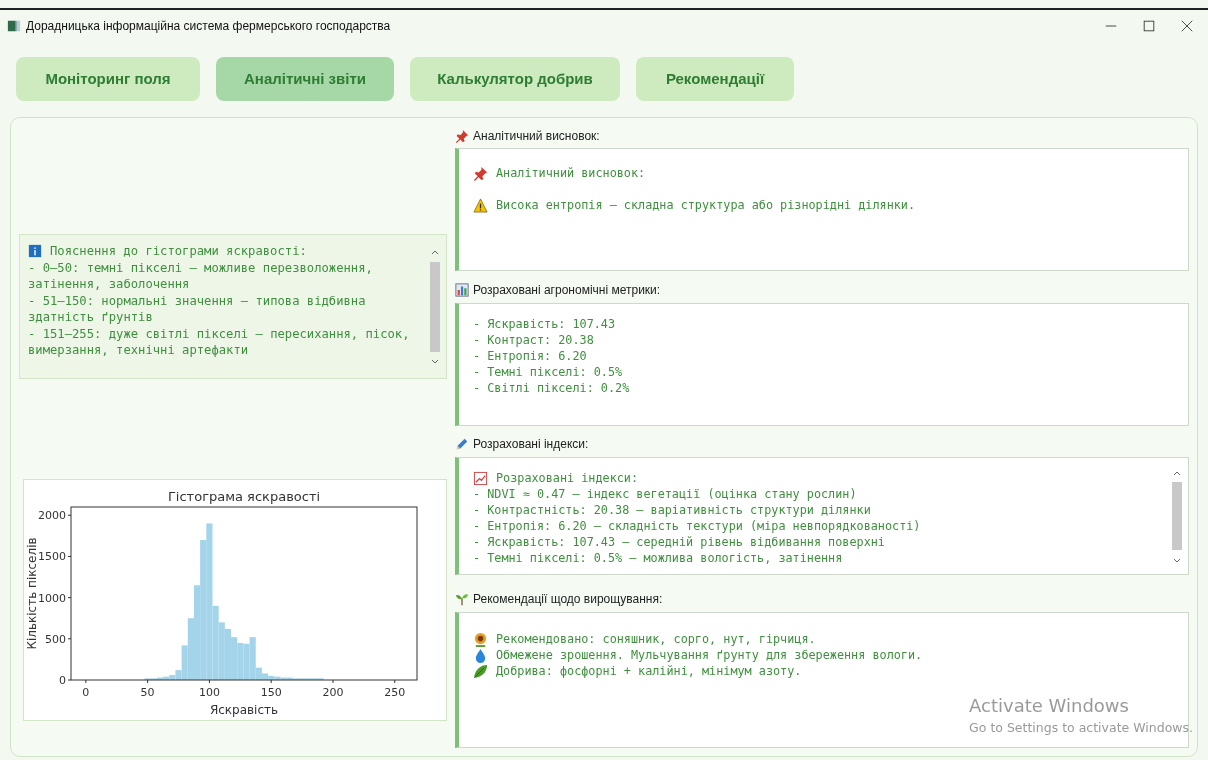 This screenshot has width=1208, height=760. What do you see at coordinates (649, 670) in the screenshot?
I see `text-line: Добрива: фосфорні + калійні, мінімум азоту.` at bounding box center [649, 670].